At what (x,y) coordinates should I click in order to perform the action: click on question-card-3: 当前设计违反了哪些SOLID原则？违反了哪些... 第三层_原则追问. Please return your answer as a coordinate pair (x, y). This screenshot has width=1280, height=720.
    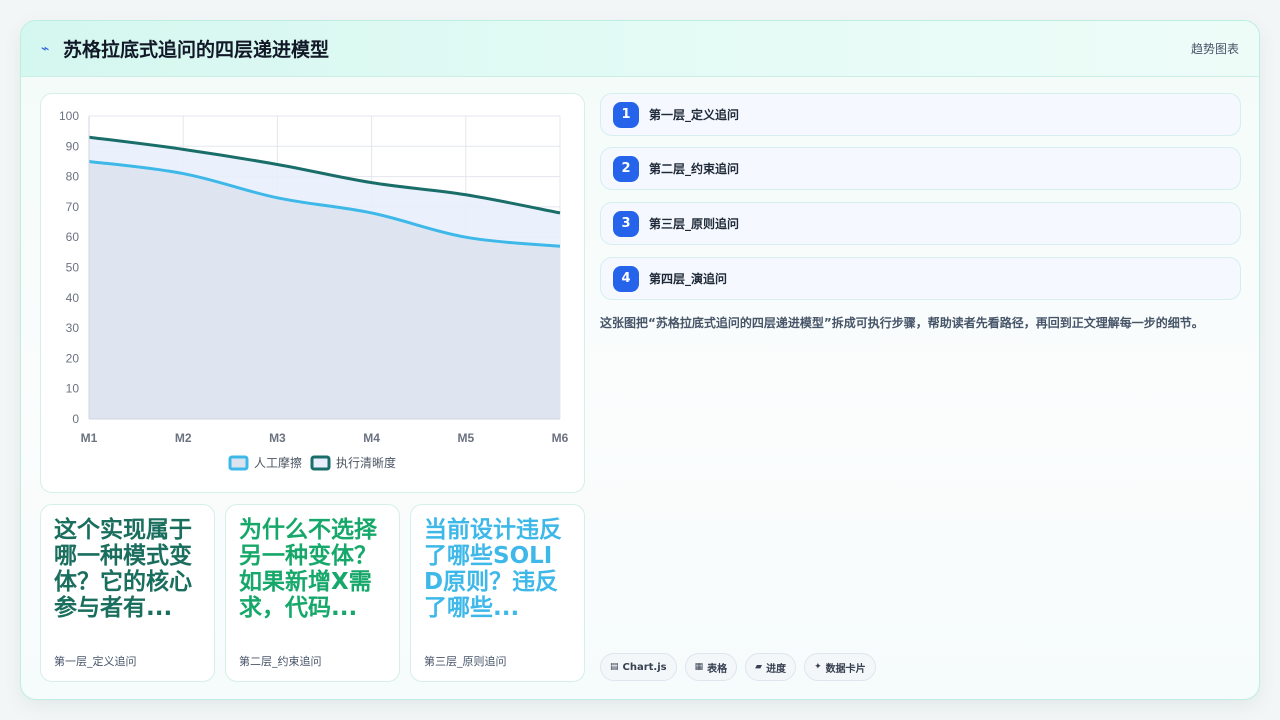
    Looking at the image, I should click on (497, 593).